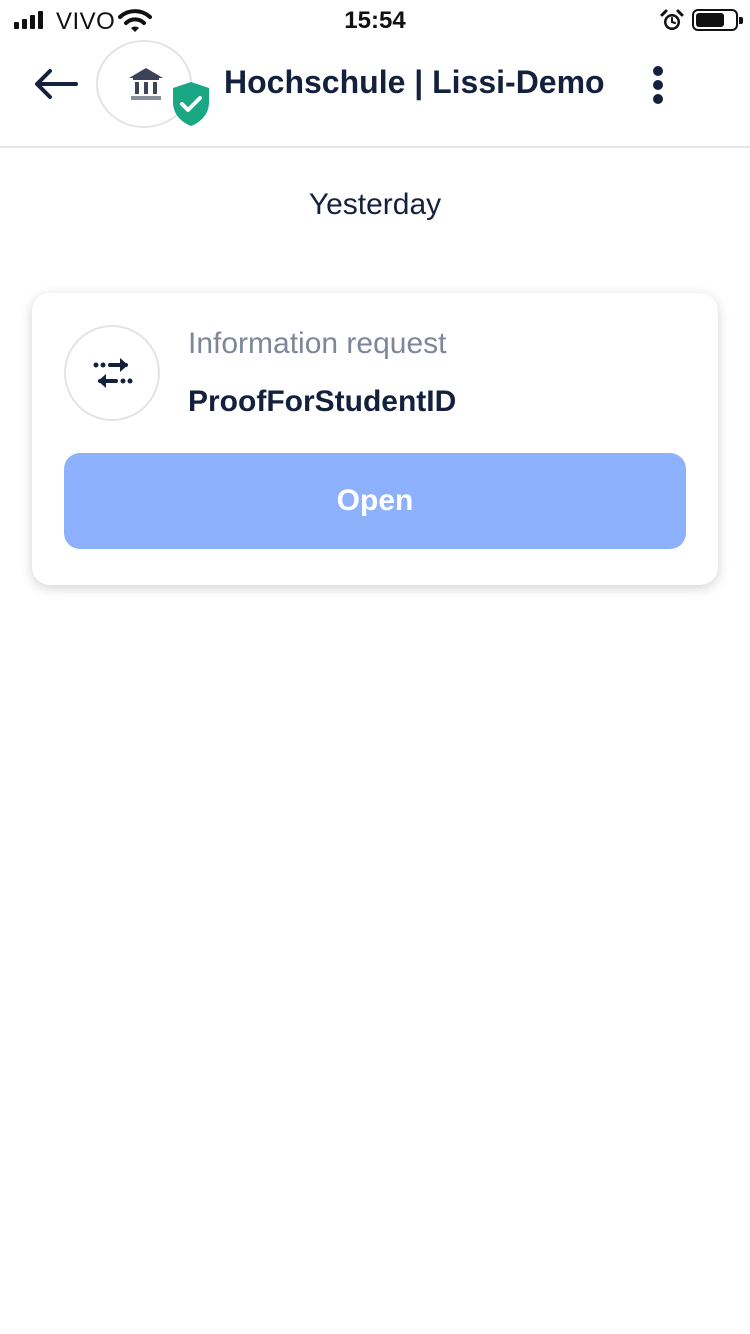 The height and width of the screenshot is (1334, 750). Describe the element at coordinates (375, 501) in the screenshot. I see `open-button: Open` at that location.